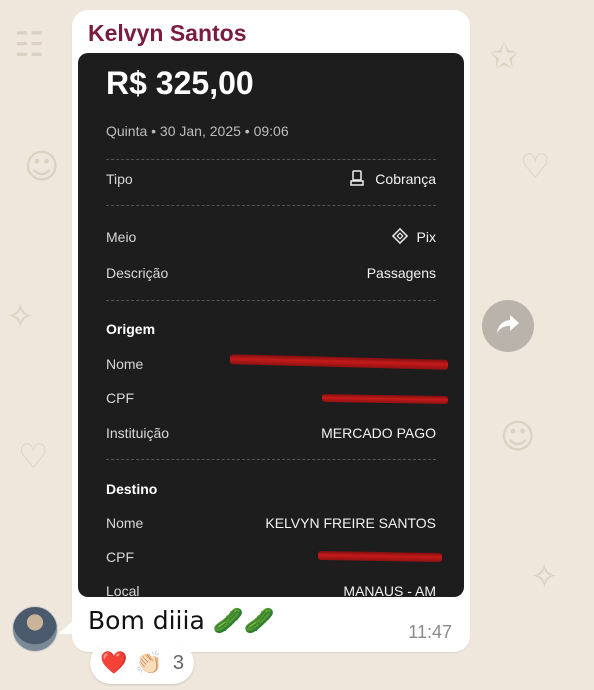 This screenshot has height=690, width=594. I want to click on forward-arrow-icon, so click(508, 326).